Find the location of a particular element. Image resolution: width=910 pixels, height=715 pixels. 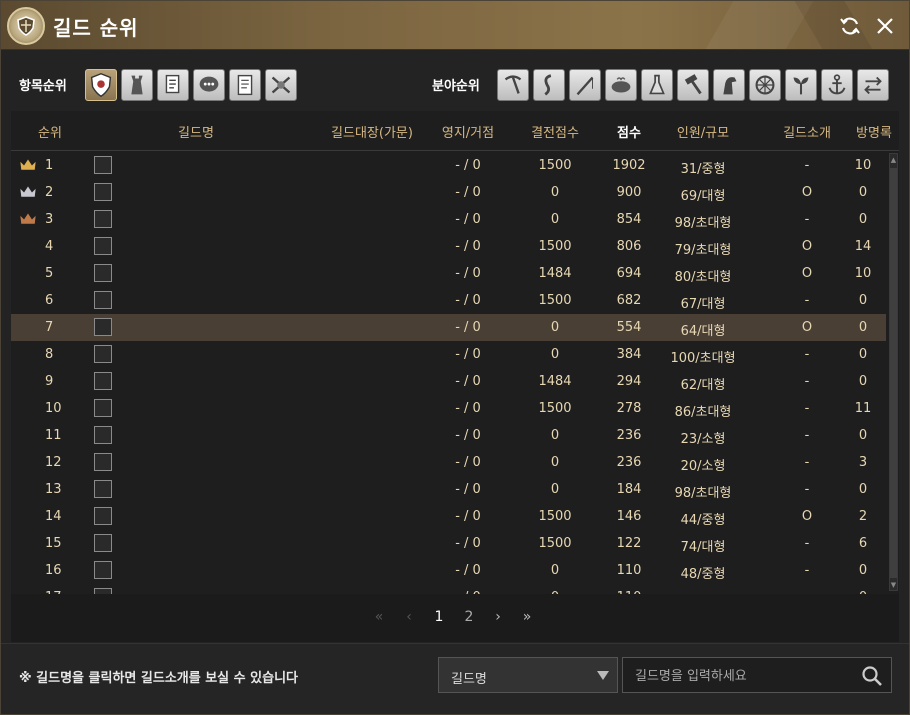

header-territory: 영지/거점 is located at coordinates (468, 131).